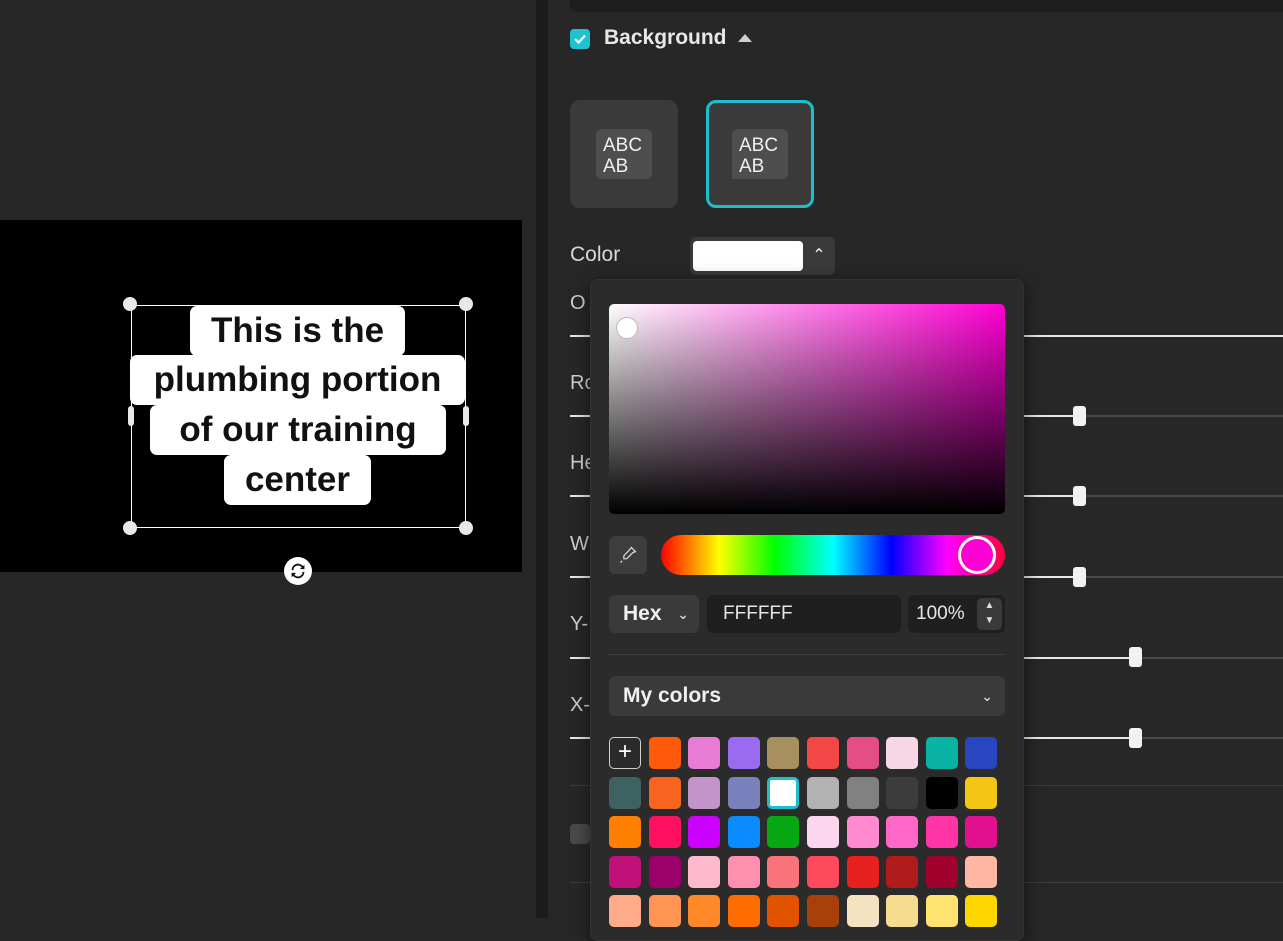  I want to click on alpha-value: 100%, so click(940, 613).